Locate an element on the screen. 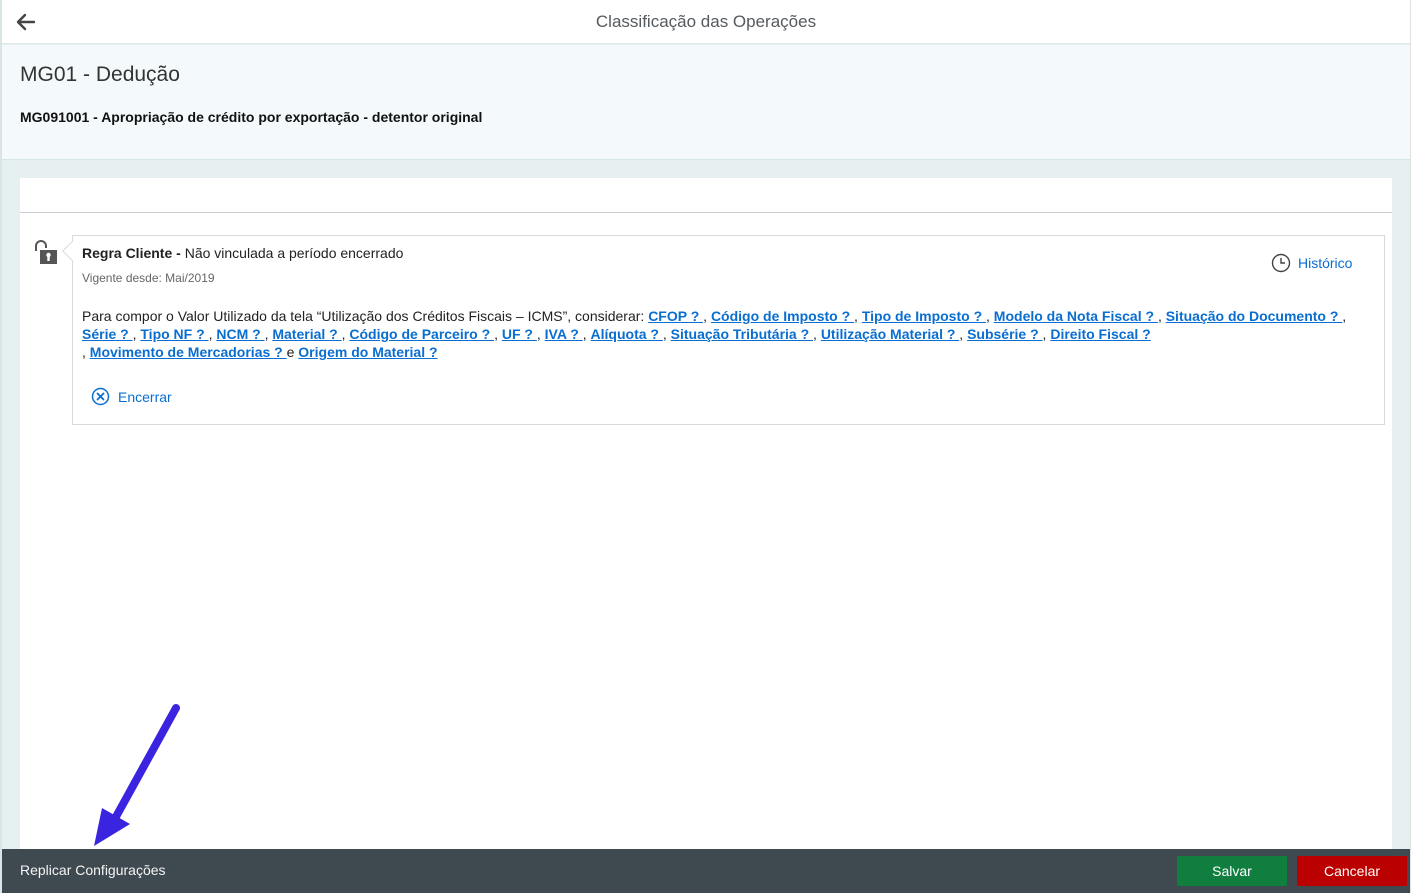 Image resolution: width=1420 pixels, height=893 pixels. close-rule-label: Encerrar is located at coordinates (145, 396).